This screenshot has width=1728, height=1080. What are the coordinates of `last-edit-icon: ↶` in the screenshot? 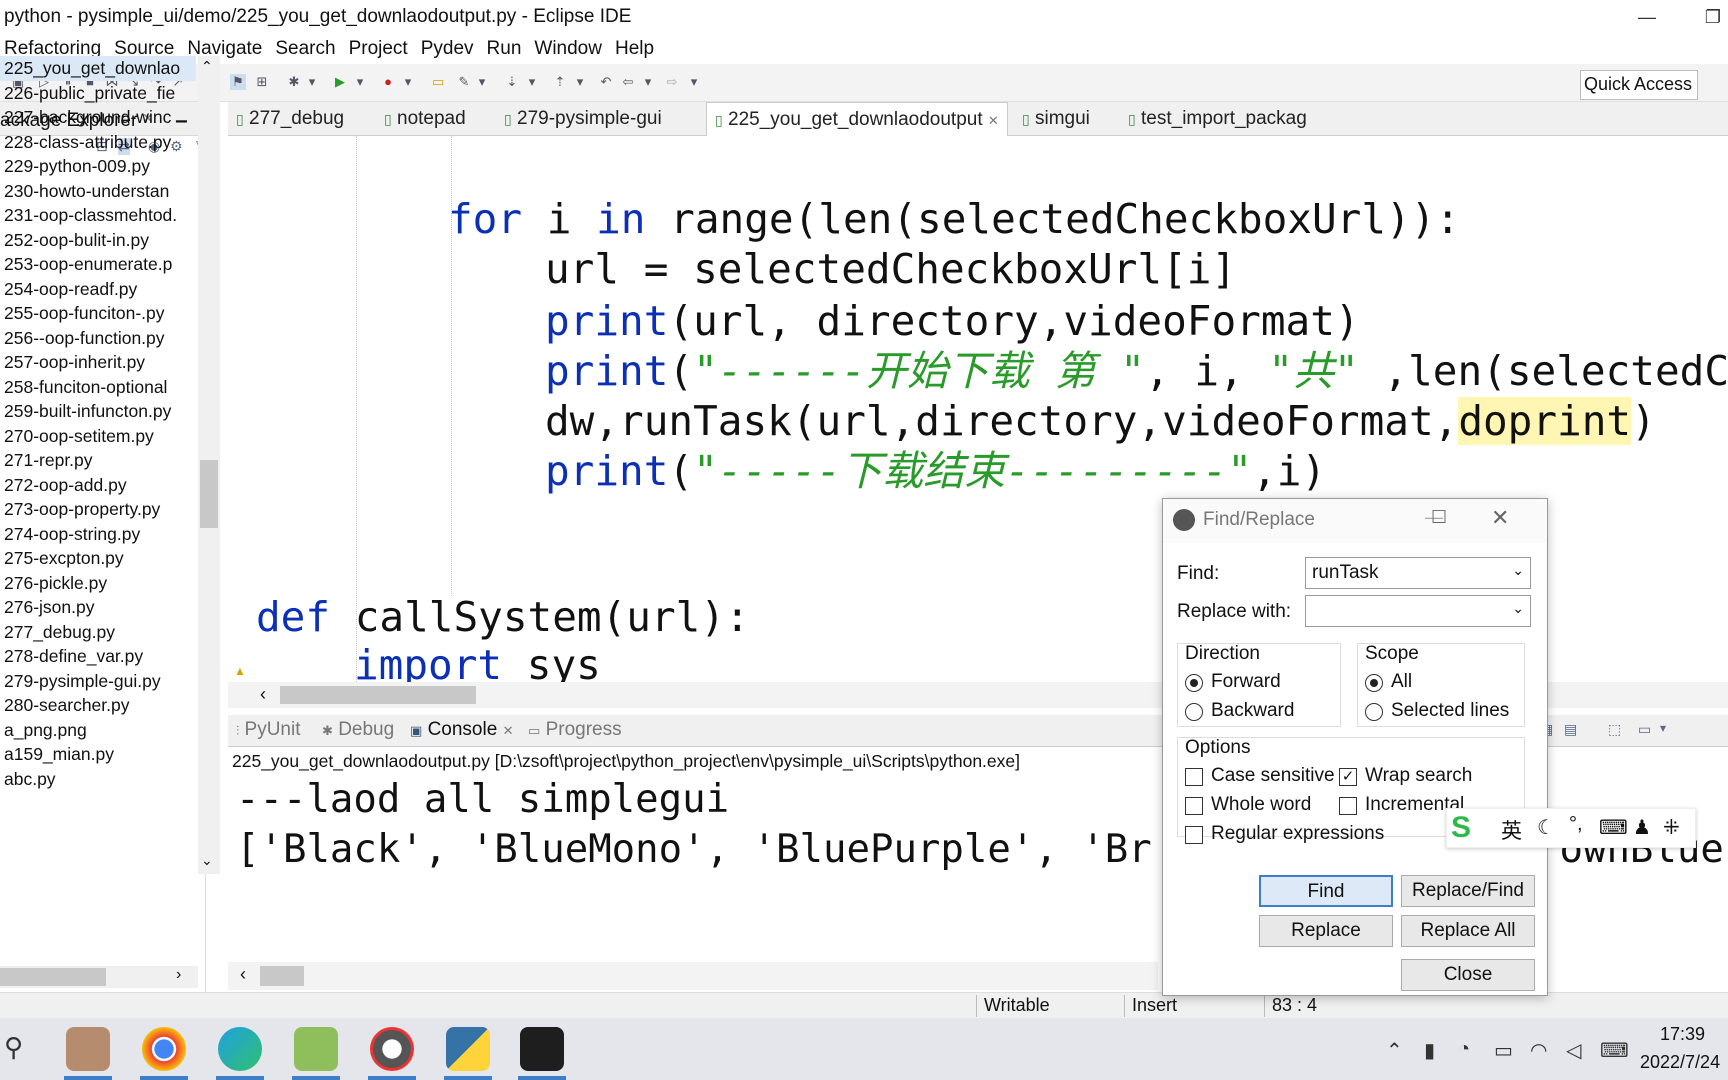 It's located at (606, 82).